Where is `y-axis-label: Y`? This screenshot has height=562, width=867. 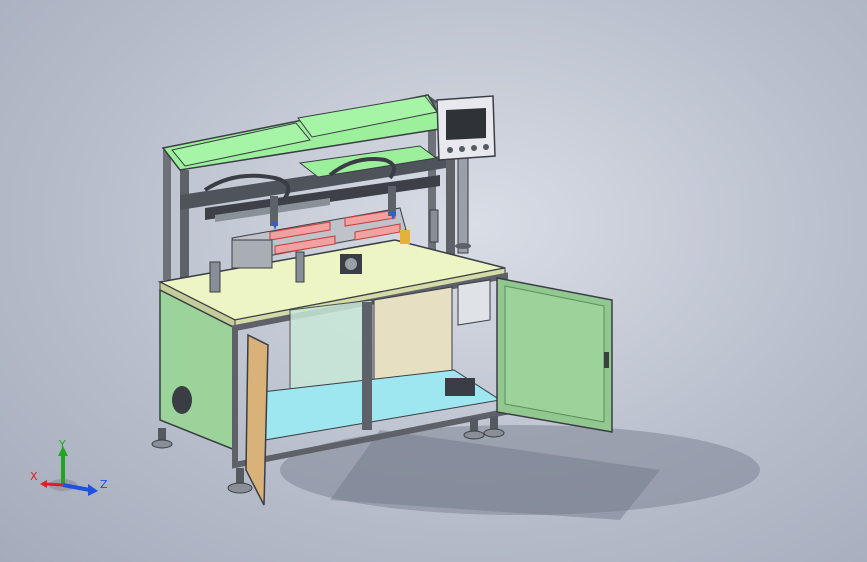
y-axis-label: Y is located at coordinates (62, 445).